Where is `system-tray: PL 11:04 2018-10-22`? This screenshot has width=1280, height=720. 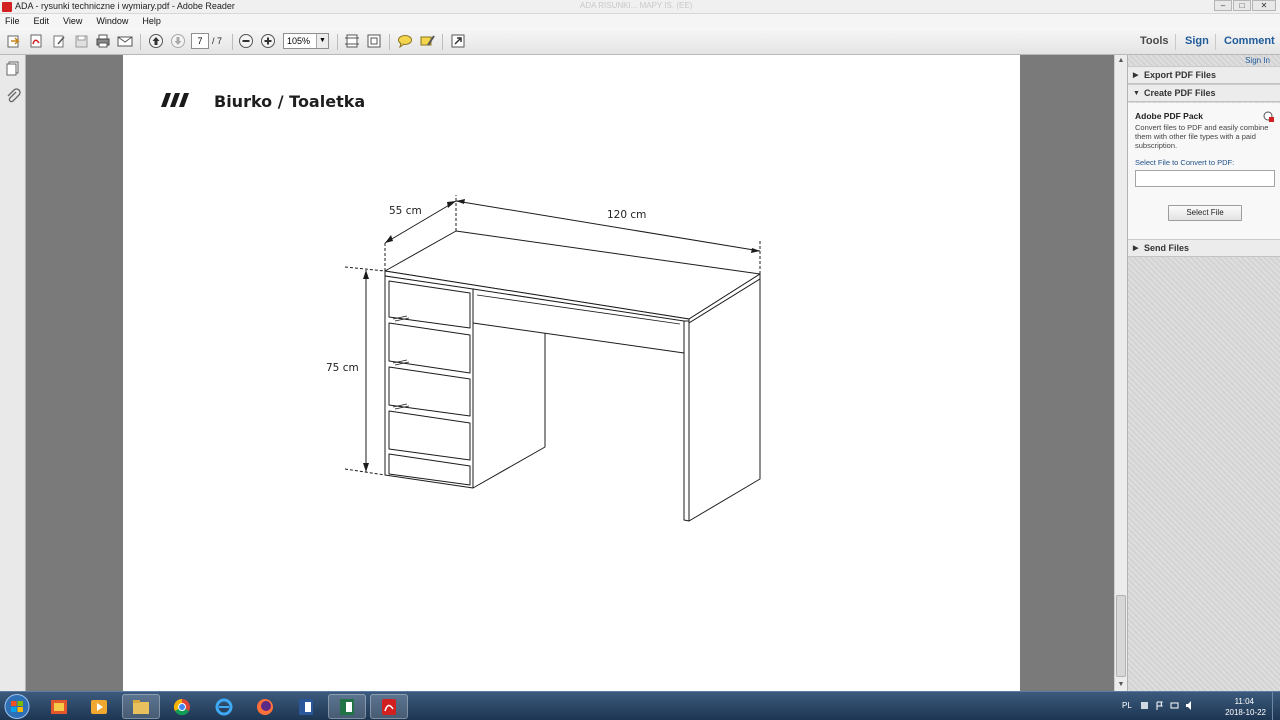
system-tray: PL 11:04 2018-10-22 is located at coordinates (1195, 706).